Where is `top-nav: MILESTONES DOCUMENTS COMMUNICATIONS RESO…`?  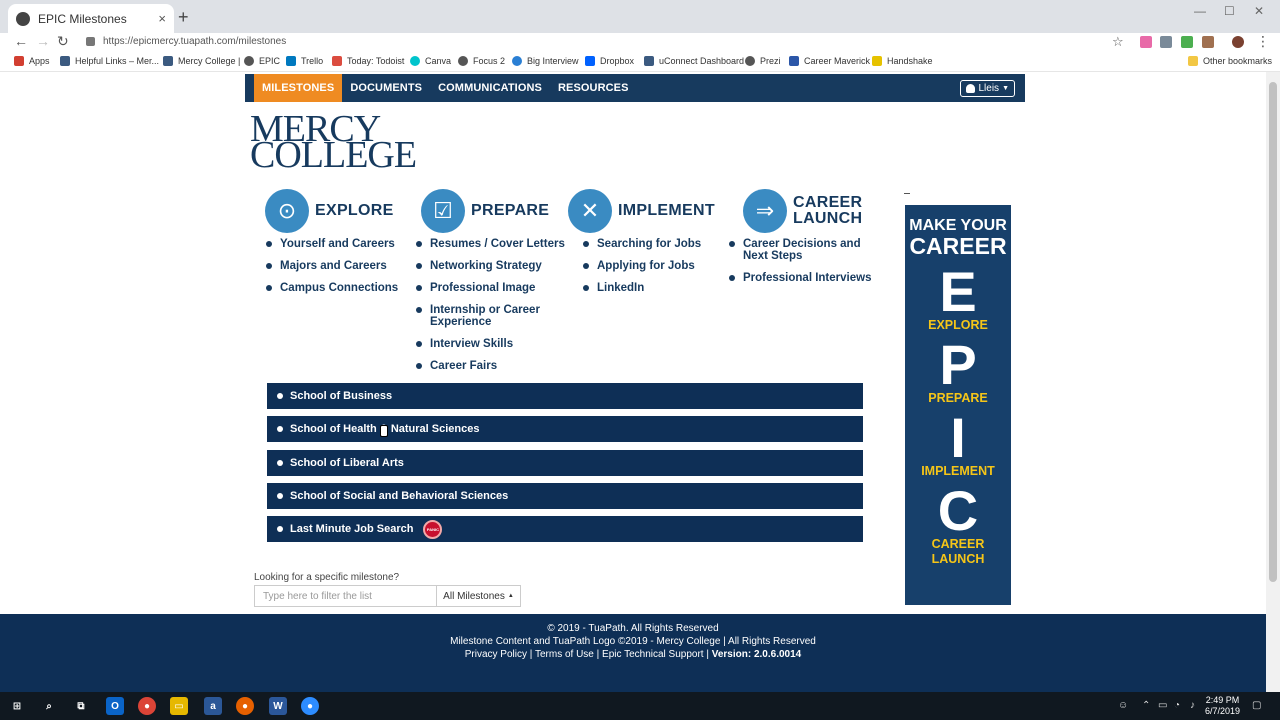 top-nav: MILESTONES DOCUMENTS COMMUNICATIONS RESO… is located at coordinates (635, 88).